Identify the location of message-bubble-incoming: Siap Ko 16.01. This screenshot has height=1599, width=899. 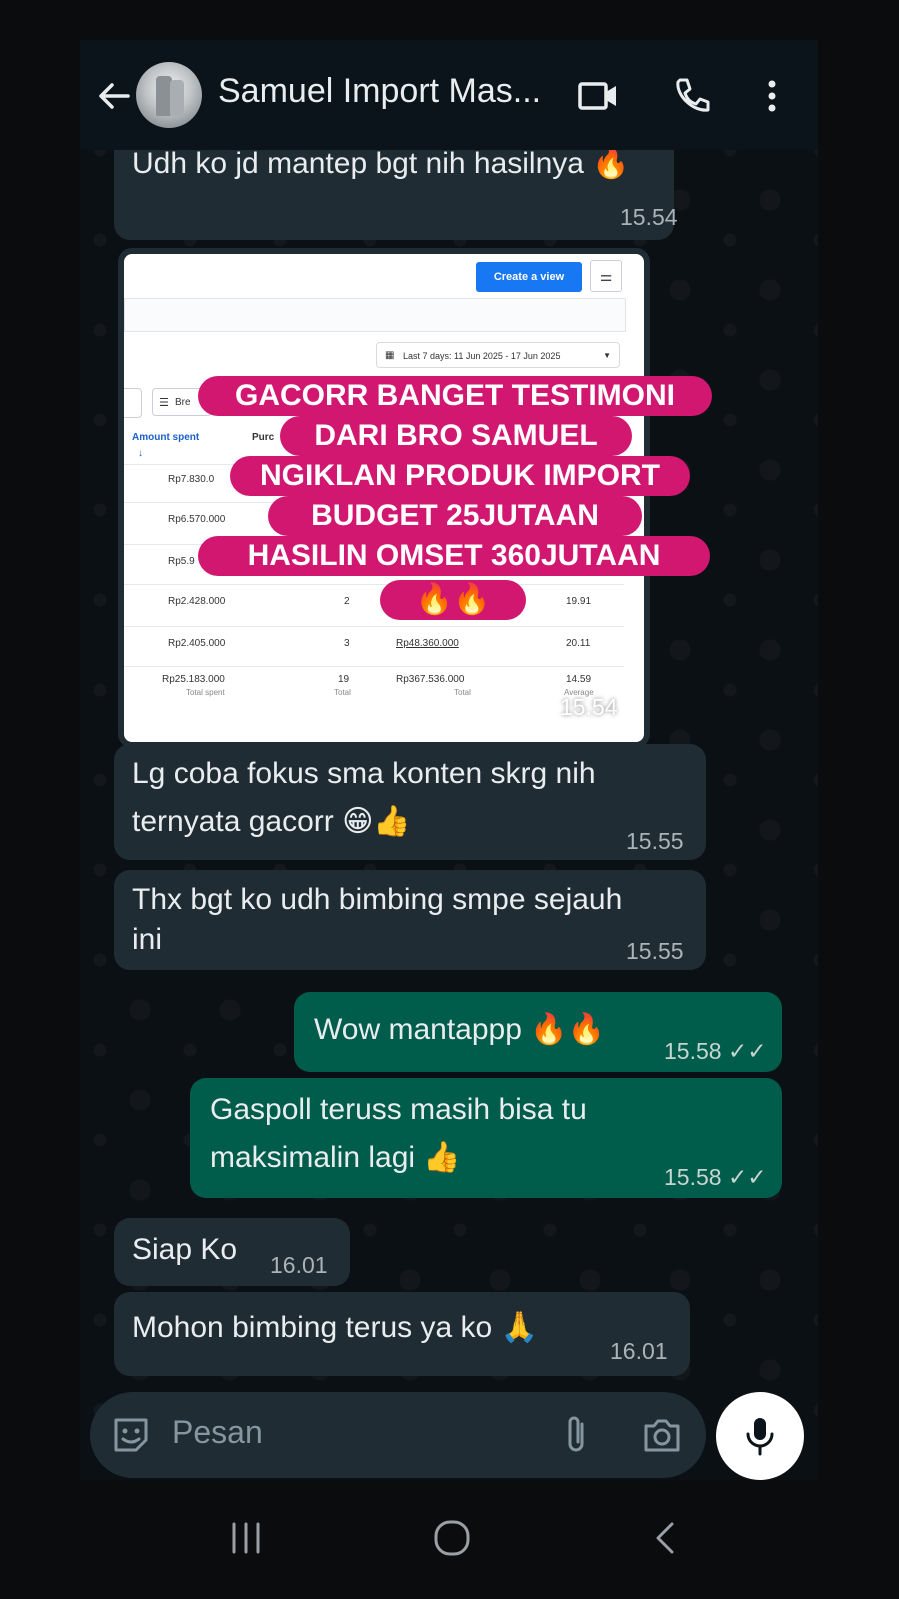
(232, 1252).